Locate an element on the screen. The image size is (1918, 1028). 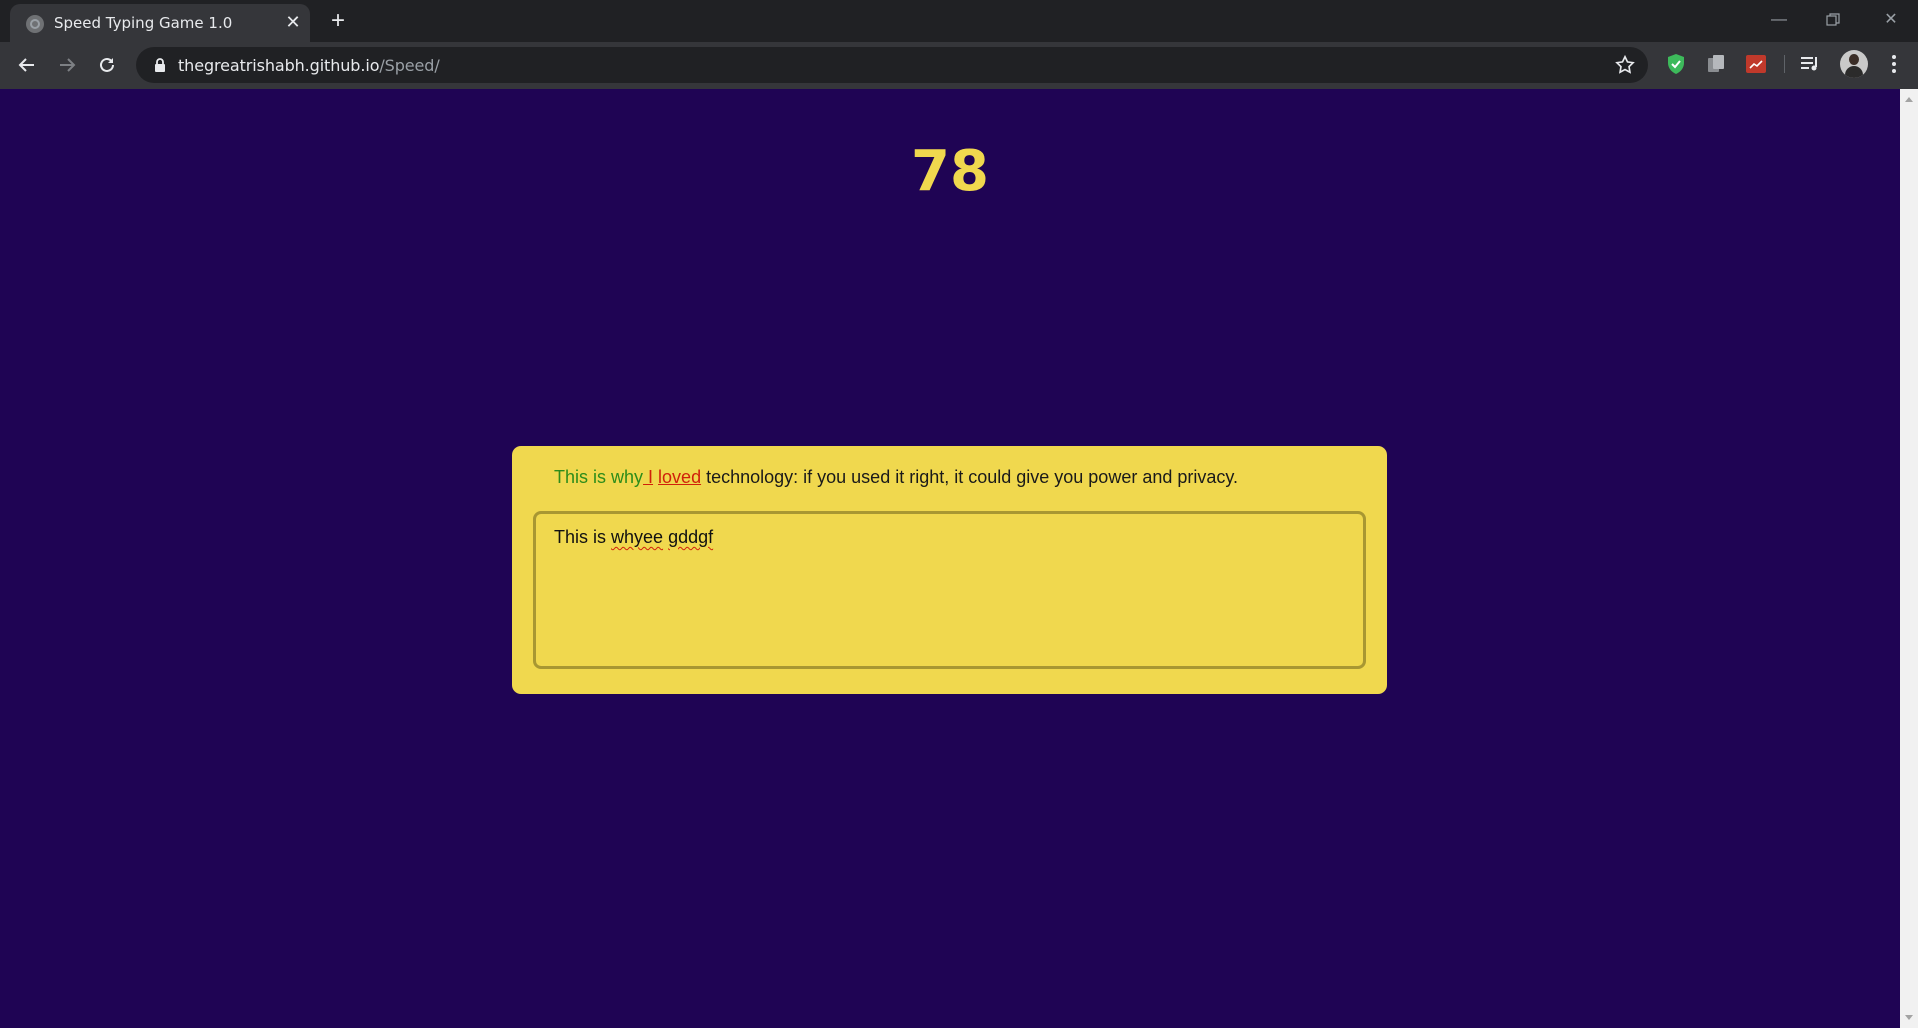
media-queue-icon is located at coordinates (1810, 64).